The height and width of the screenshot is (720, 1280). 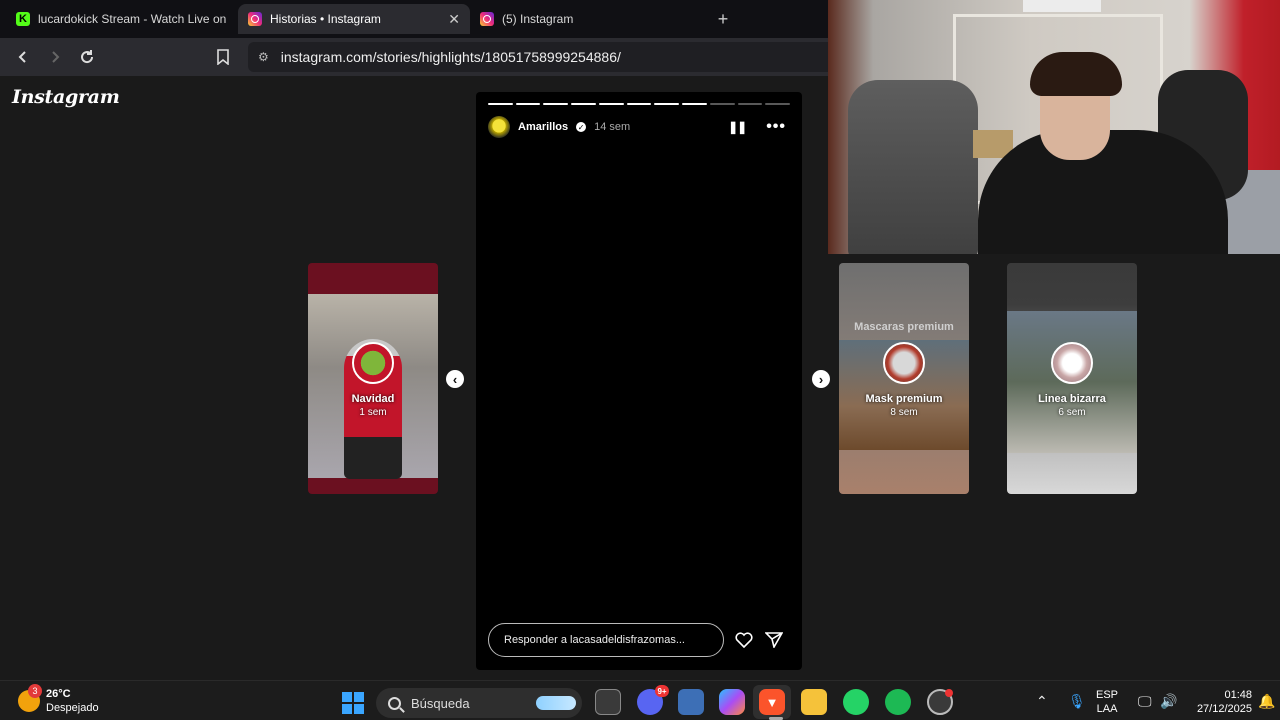 I want to click on highlight-card-navidad: Navidad 1 sem, so click(x=373, y=378).